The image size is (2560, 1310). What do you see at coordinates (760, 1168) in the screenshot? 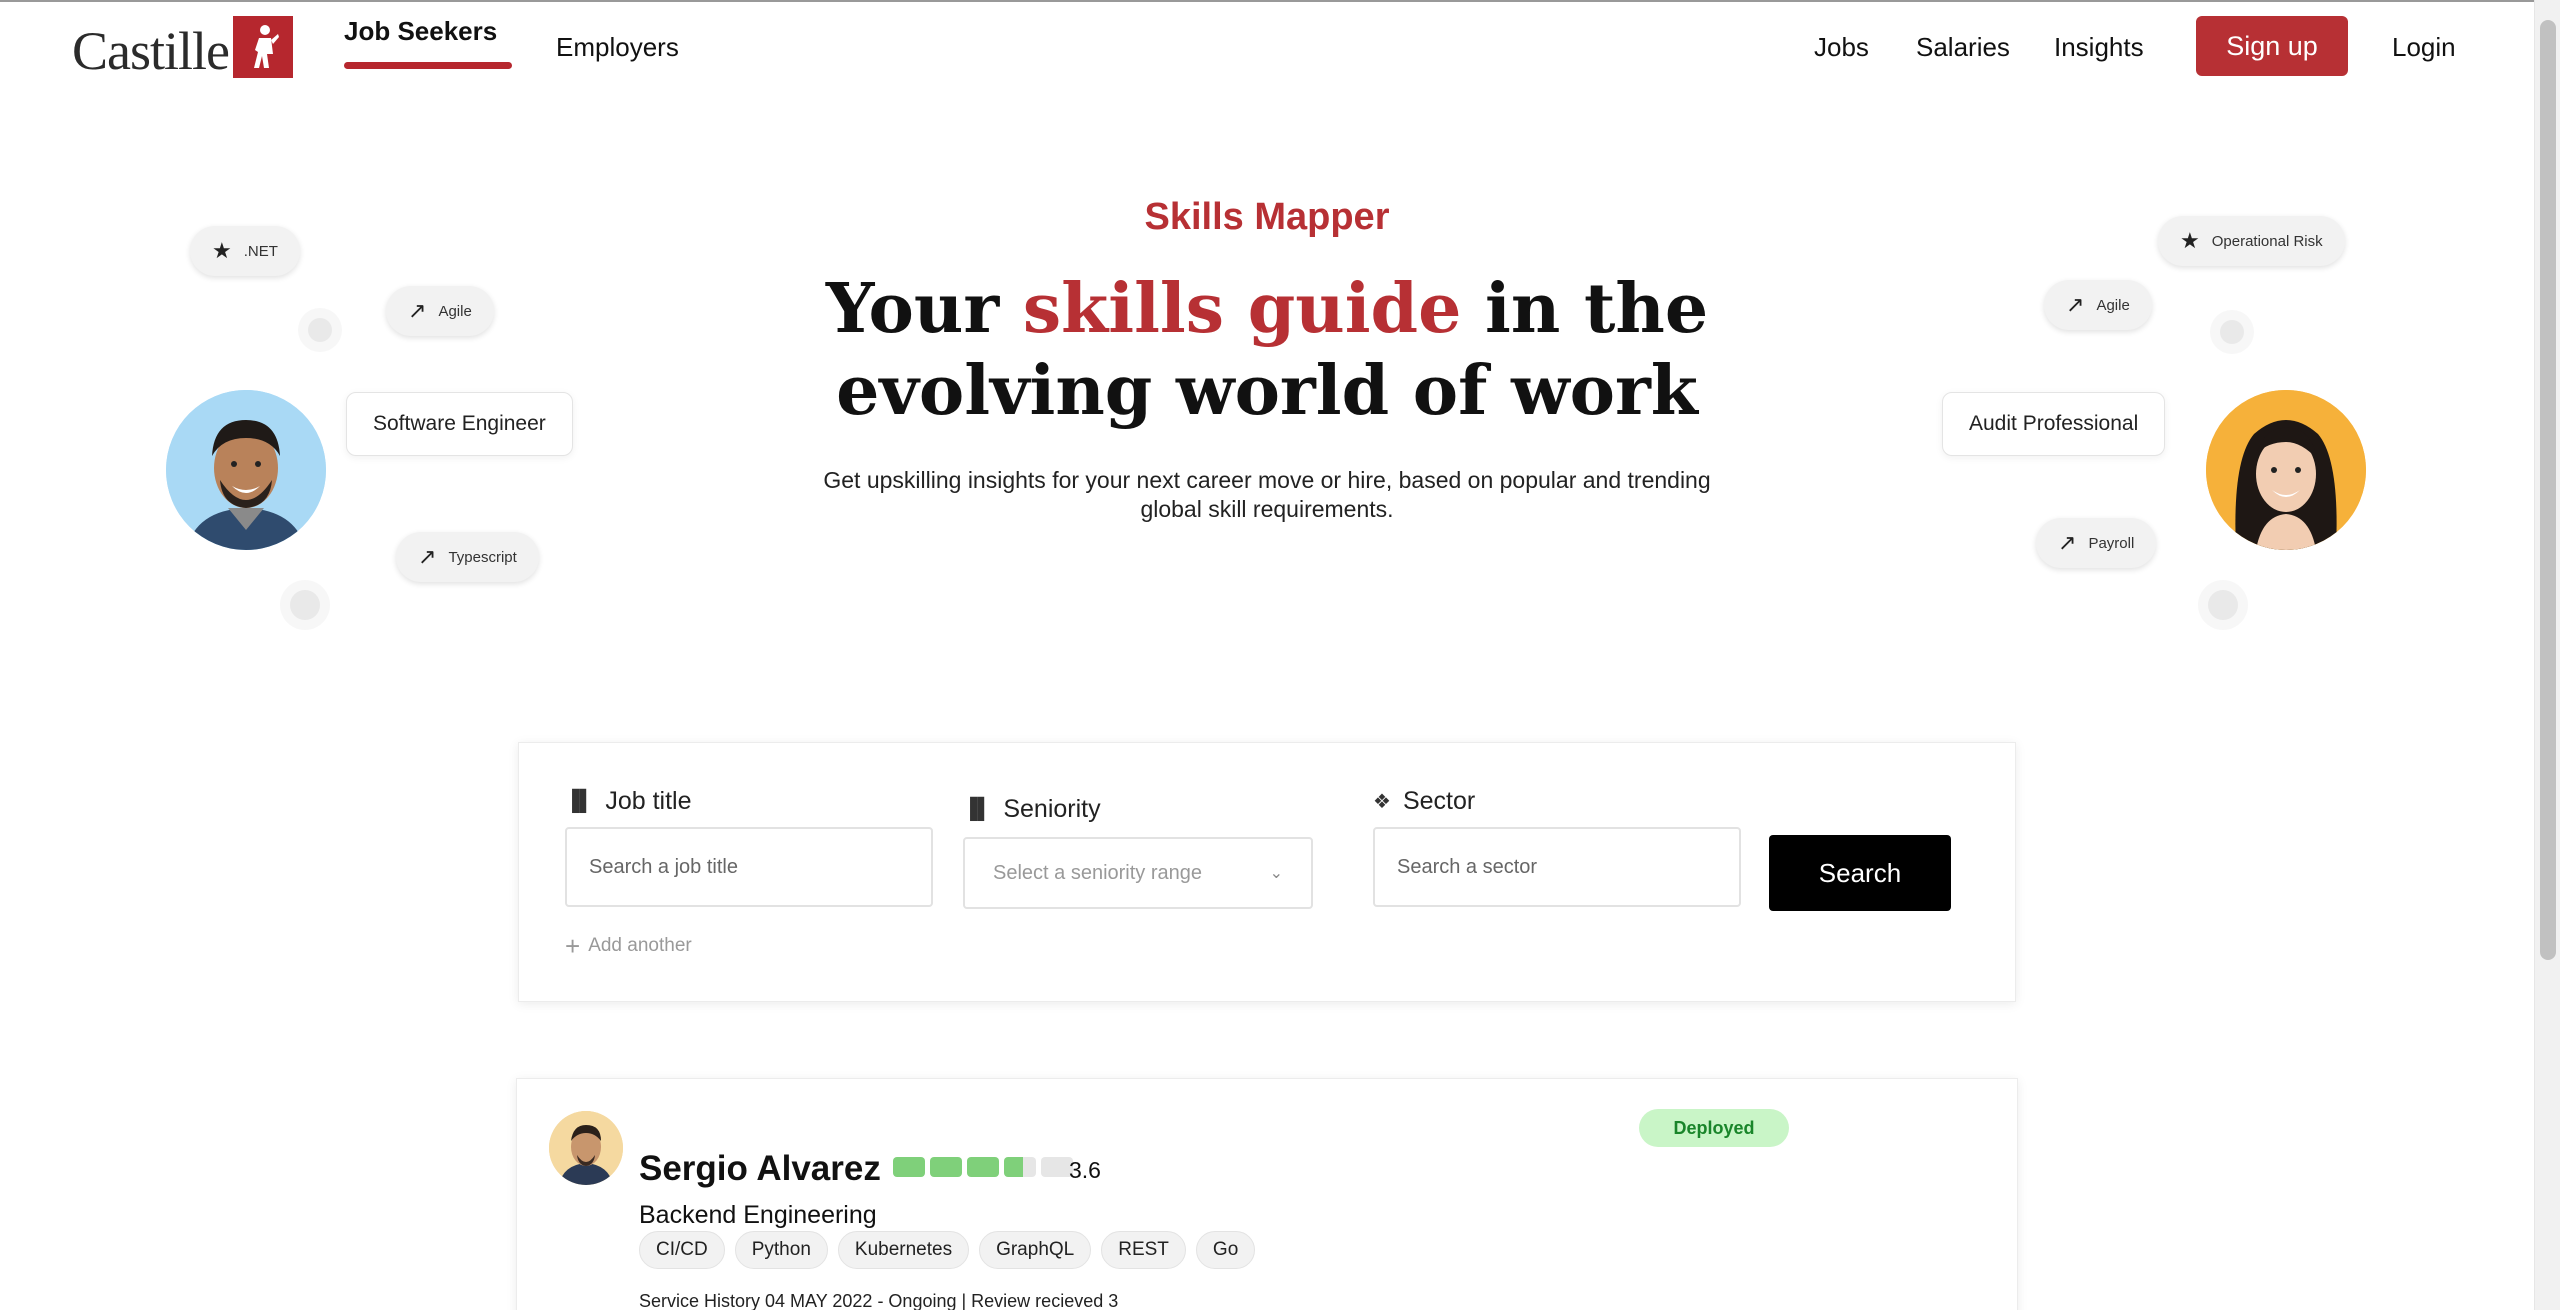
I see `profile-name: Sergio Alvarez` at bounding box center [760, 1168].